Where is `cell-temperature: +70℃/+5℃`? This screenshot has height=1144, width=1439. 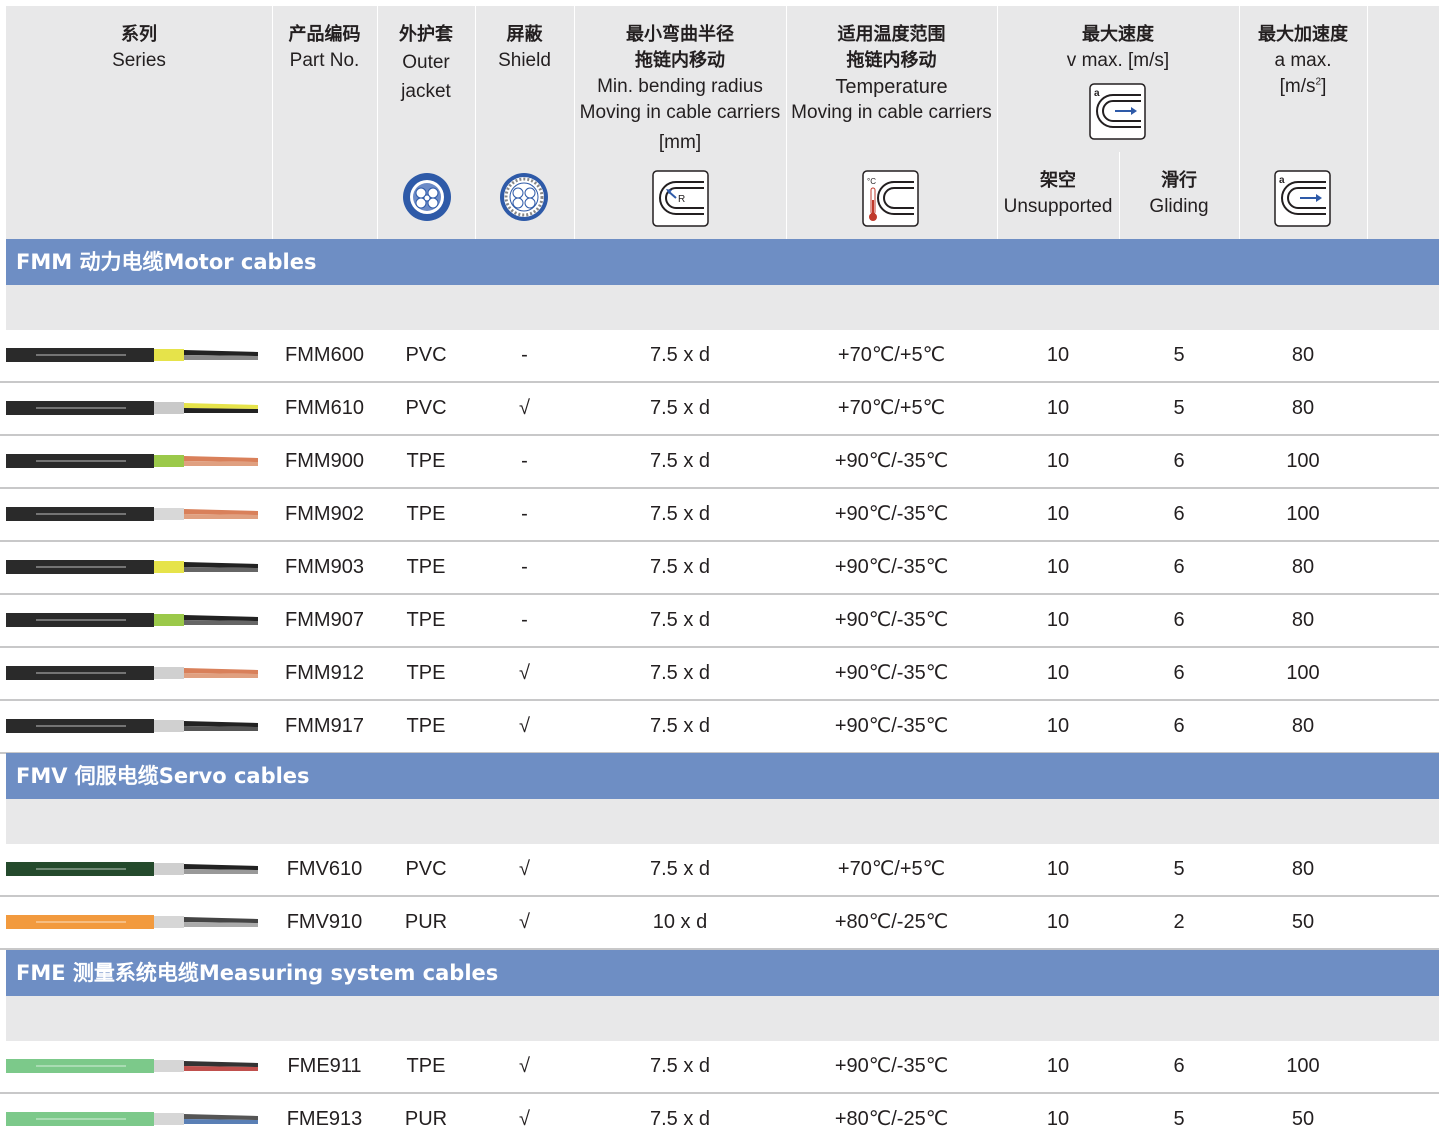 cell-temperature: +70℃/+5℃ is located at coordinates (891, 869).